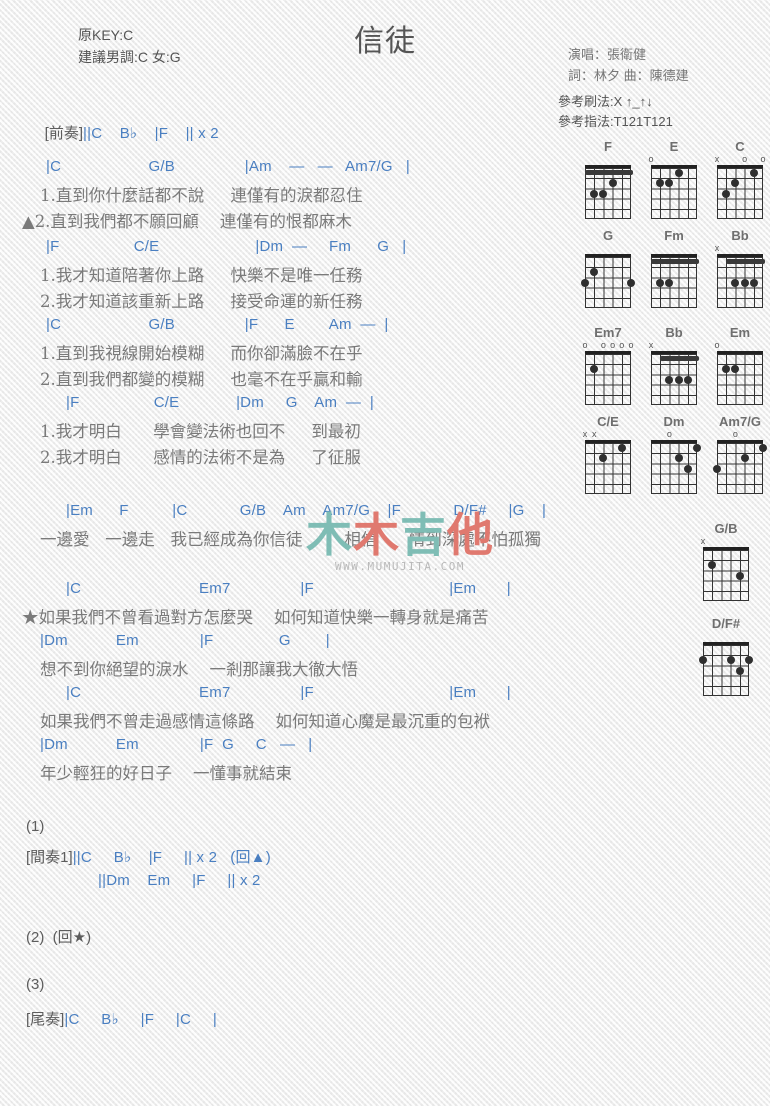 This screenshot has width=770, height=1106. What do you see at coordinates (740, 434) in the screenshot?
I see `chord-open-mute-marks: o` at bounding box center [740, 434].